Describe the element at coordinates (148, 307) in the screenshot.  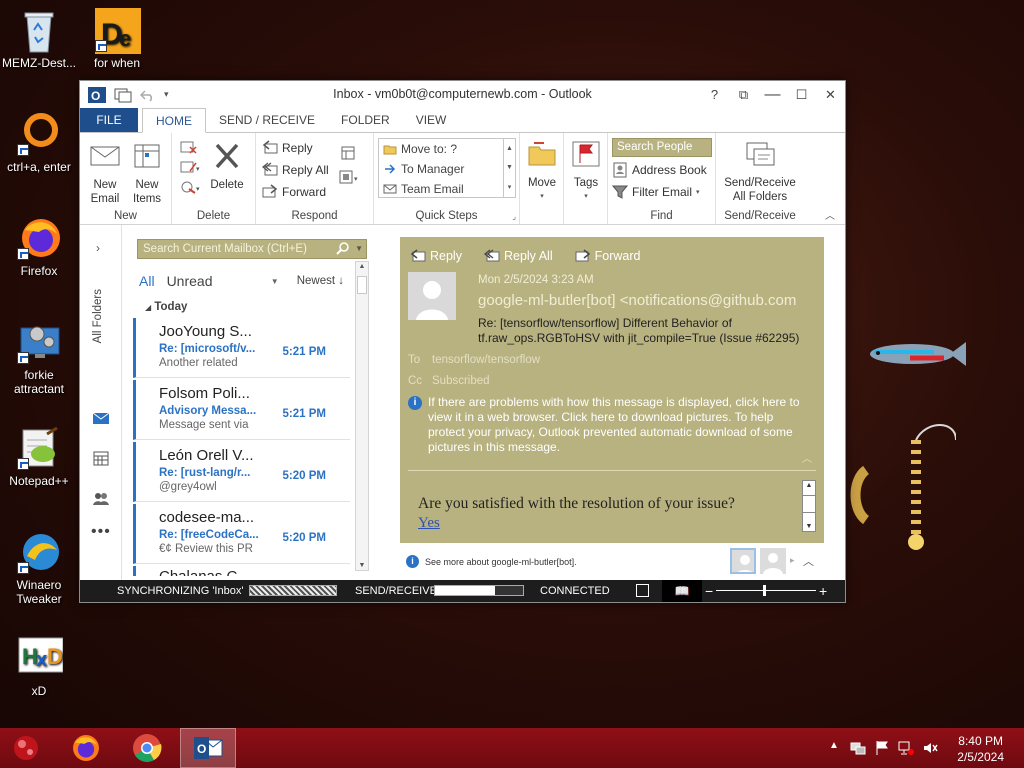
I see `collapse-group-icon: ◢` at that location.